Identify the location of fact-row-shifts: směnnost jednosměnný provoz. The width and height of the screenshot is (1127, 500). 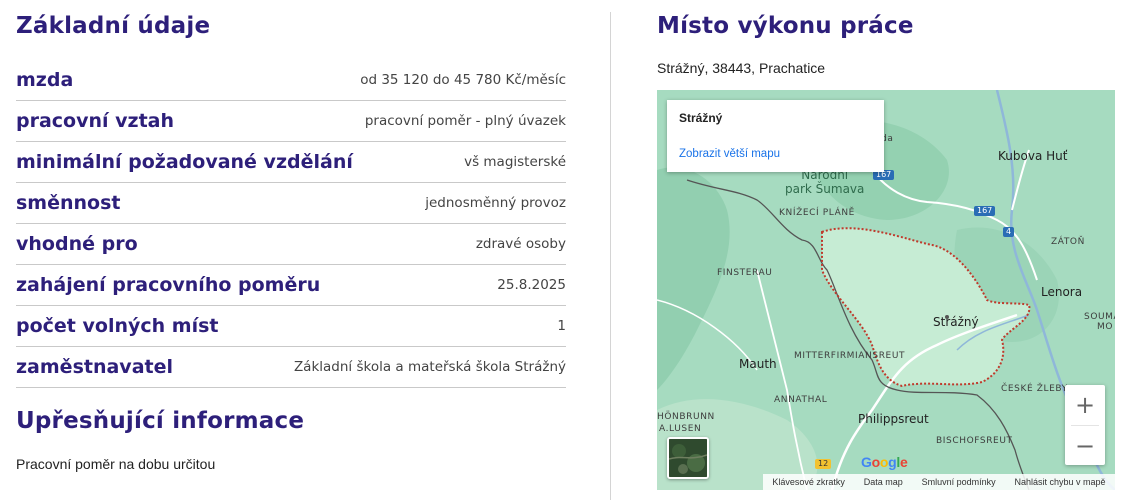
(291, 203).